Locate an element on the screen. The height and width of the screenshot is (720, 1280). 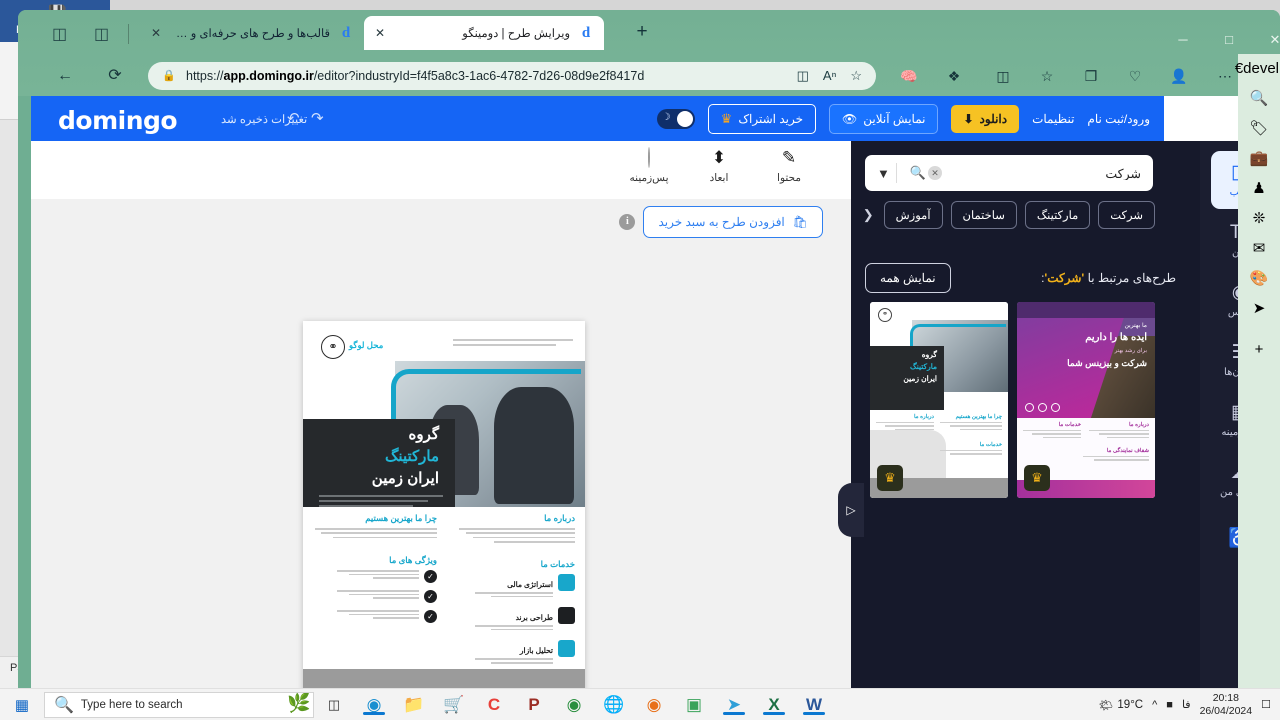
window-close-button: ✕ is located at coordinates (1270, 40).